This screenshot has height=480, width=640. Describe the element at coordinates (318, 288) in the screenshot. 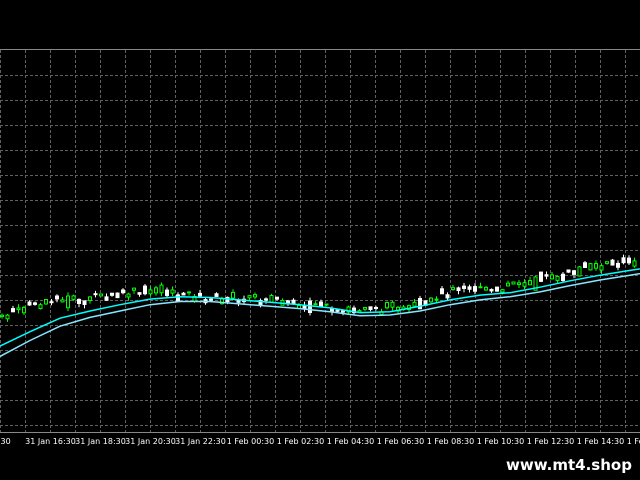

I see `candles` at that location.